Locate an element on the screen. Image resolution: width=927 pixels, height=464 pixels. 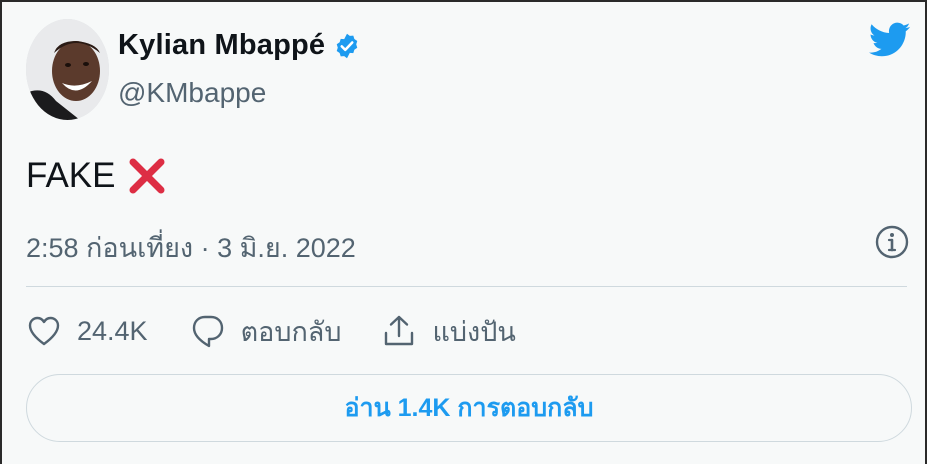
avatar is located at coordinates (67, 69).